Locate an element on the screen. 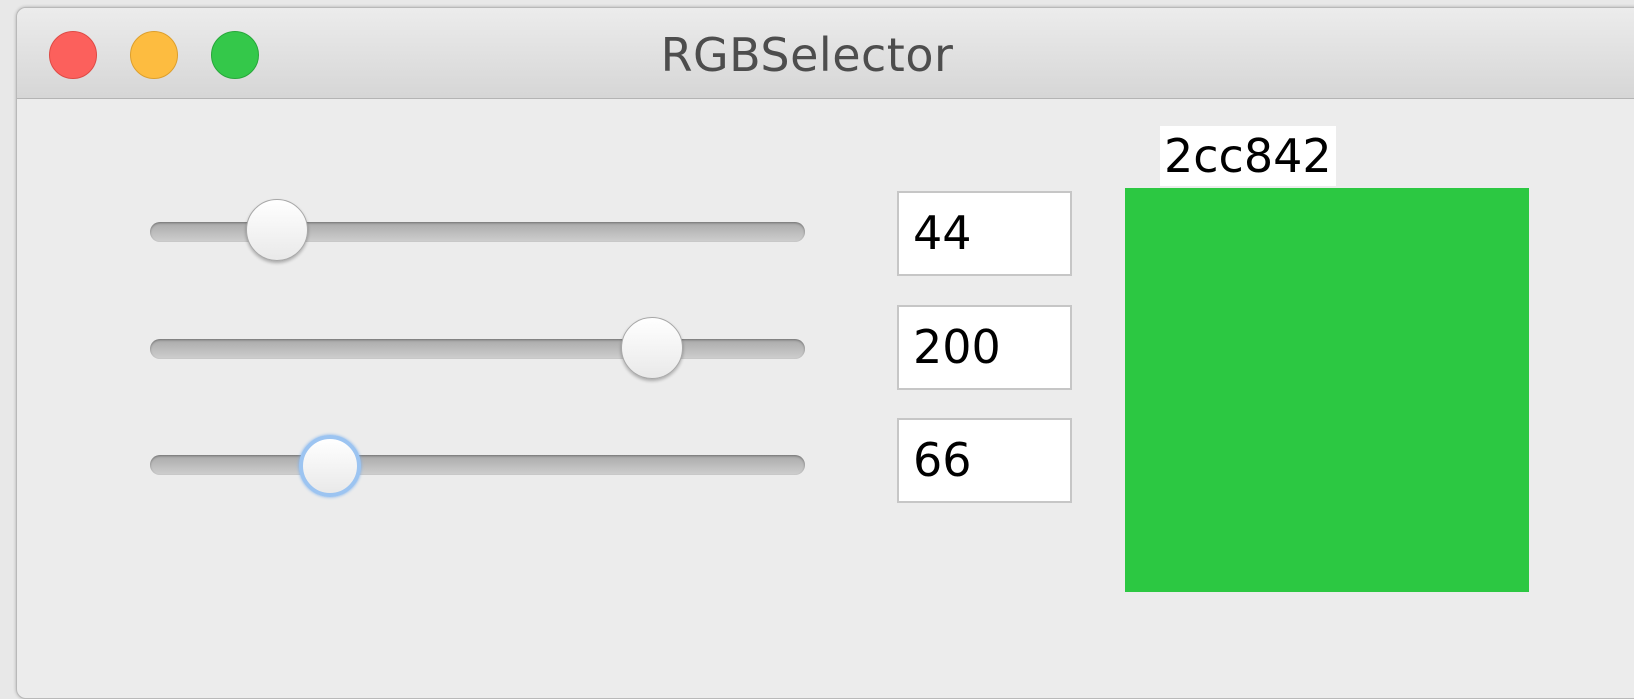 This screenshot has width=1634, height=699. green-value-field: 200 is located at coordinates (984, 347).